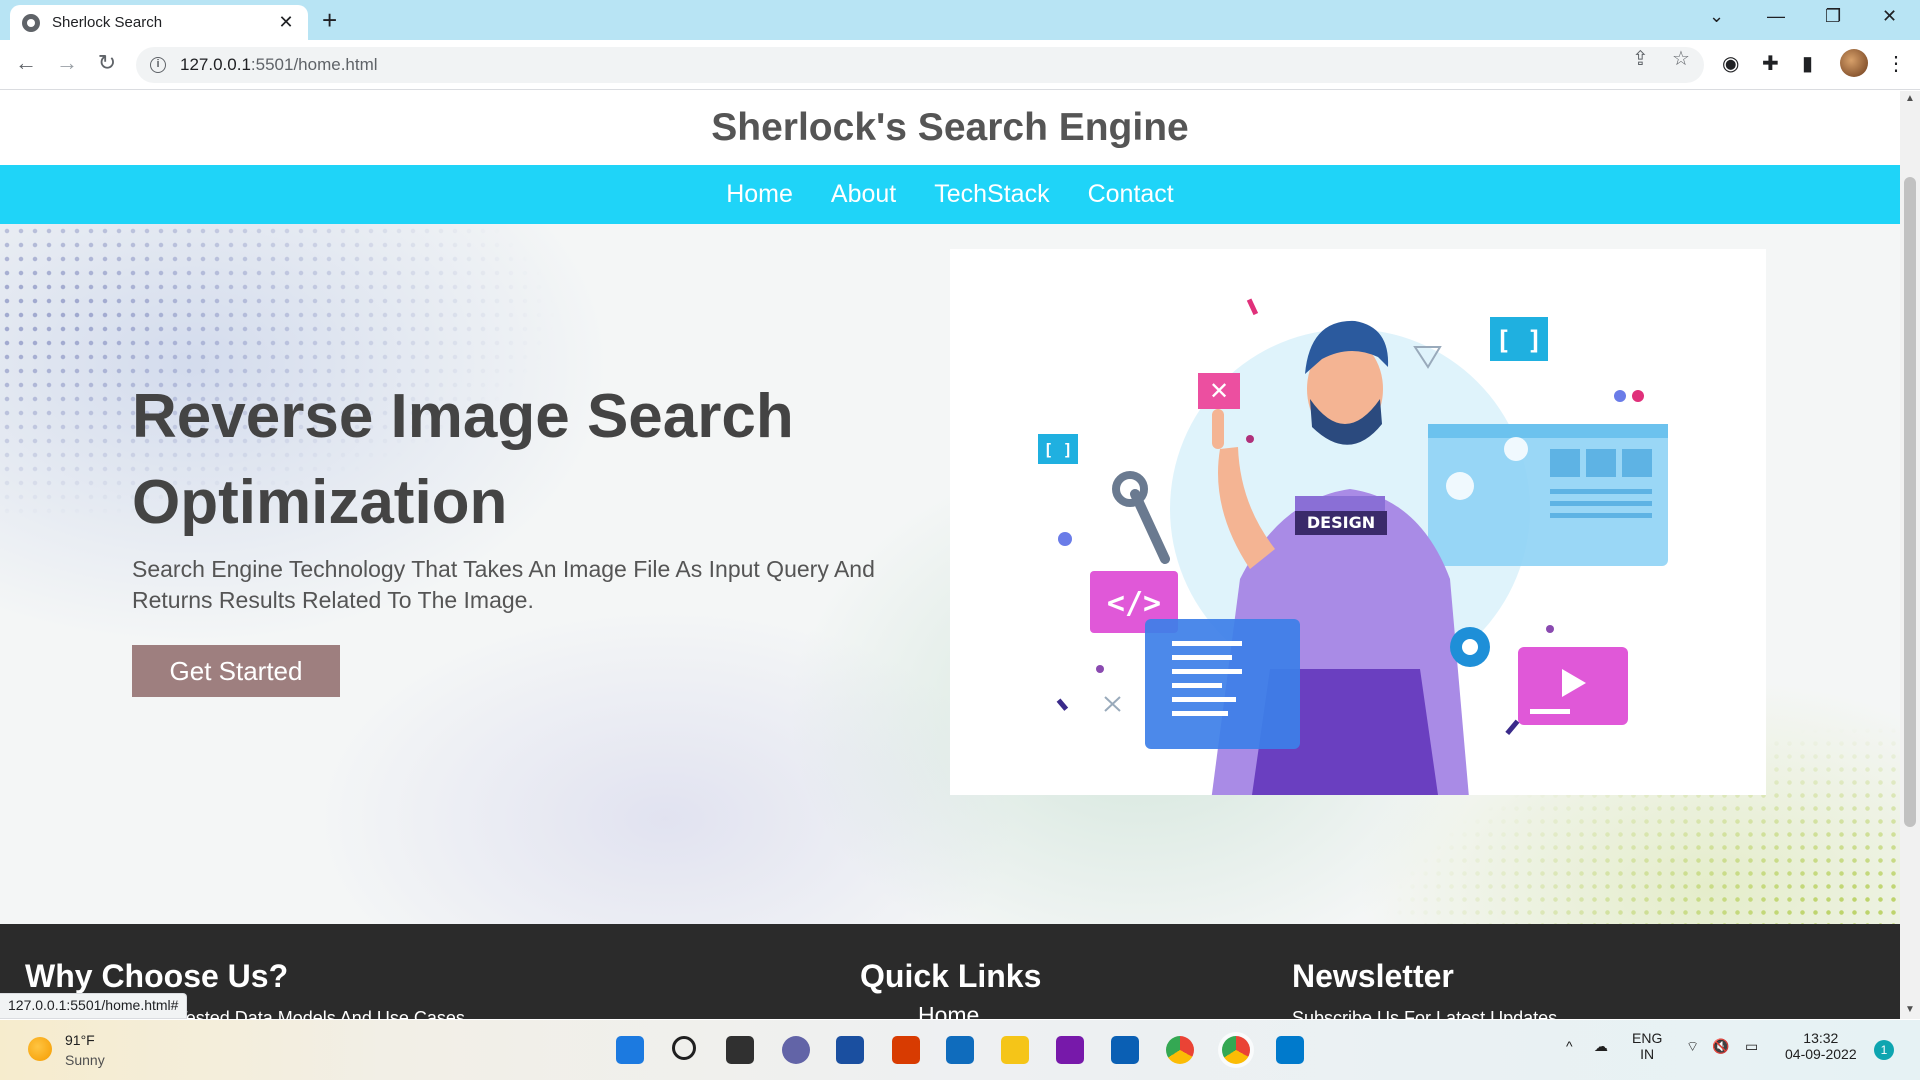 Image resolution: width=1920 pixels, height=1080 pixels. I want to click on chrome-profile-icon, so click(1236, 1050).